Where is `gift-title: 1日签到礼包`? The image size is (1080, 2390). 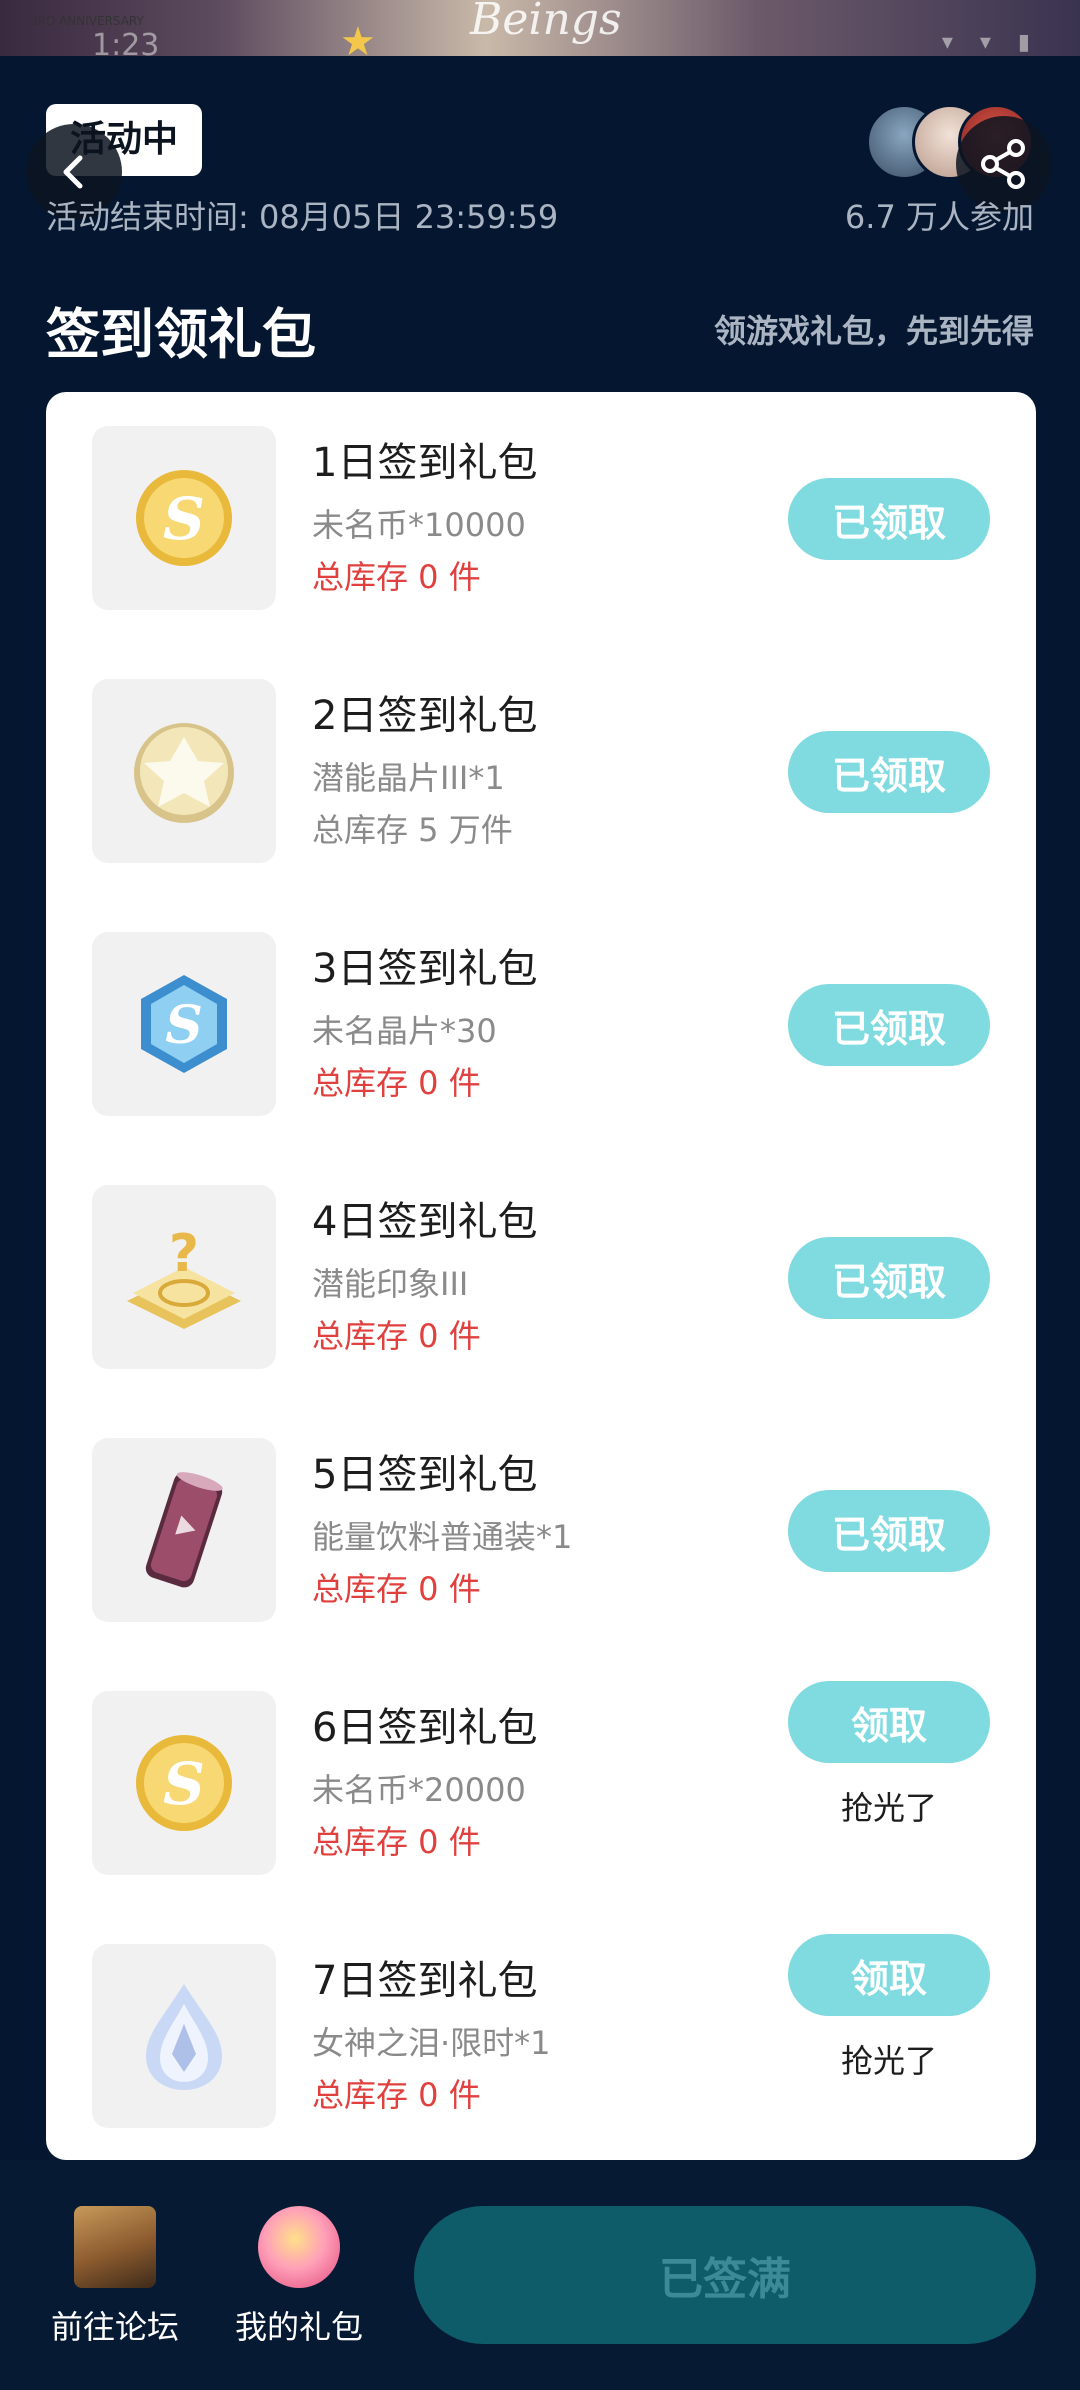
gift-title: 1日签到礼包 is located at coordinates (425, 463).